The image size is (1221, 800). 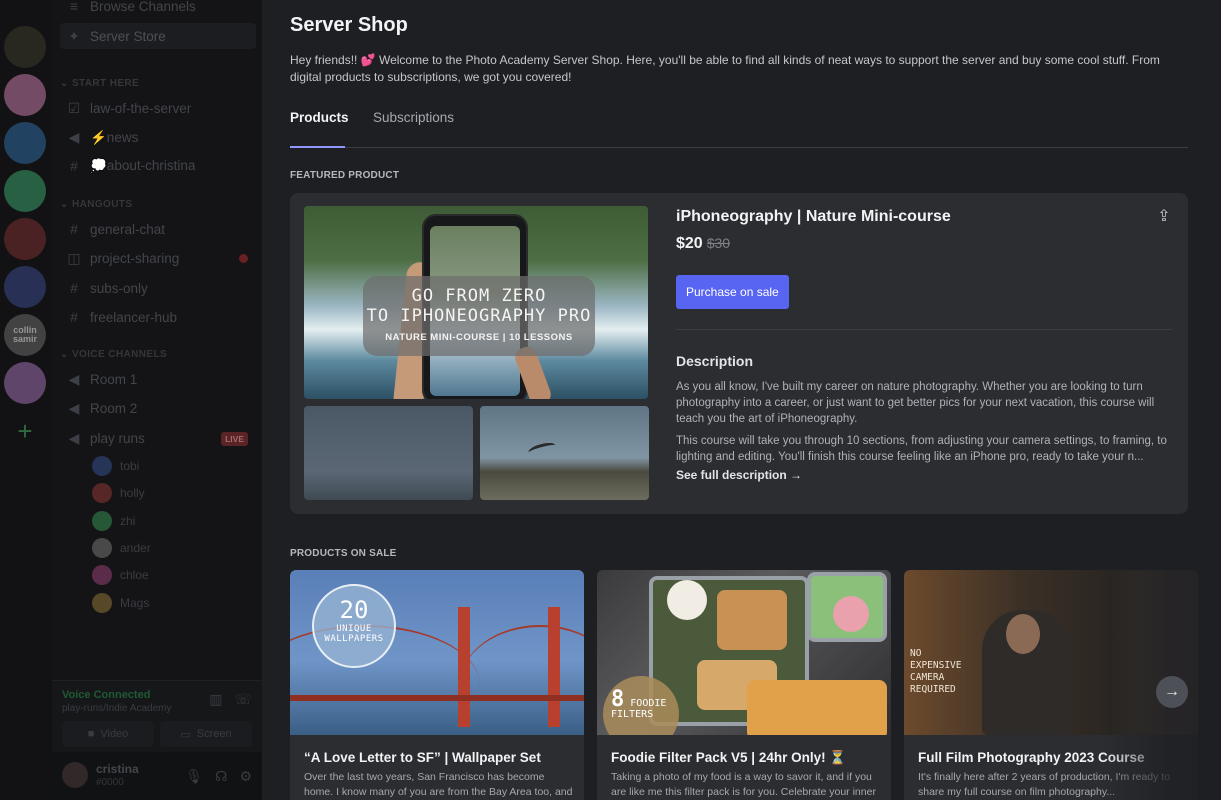 What do you see at coordinates (25, 431) in the screenshot?
I see `add-server-icon: +` at bounding box center [25, 431].